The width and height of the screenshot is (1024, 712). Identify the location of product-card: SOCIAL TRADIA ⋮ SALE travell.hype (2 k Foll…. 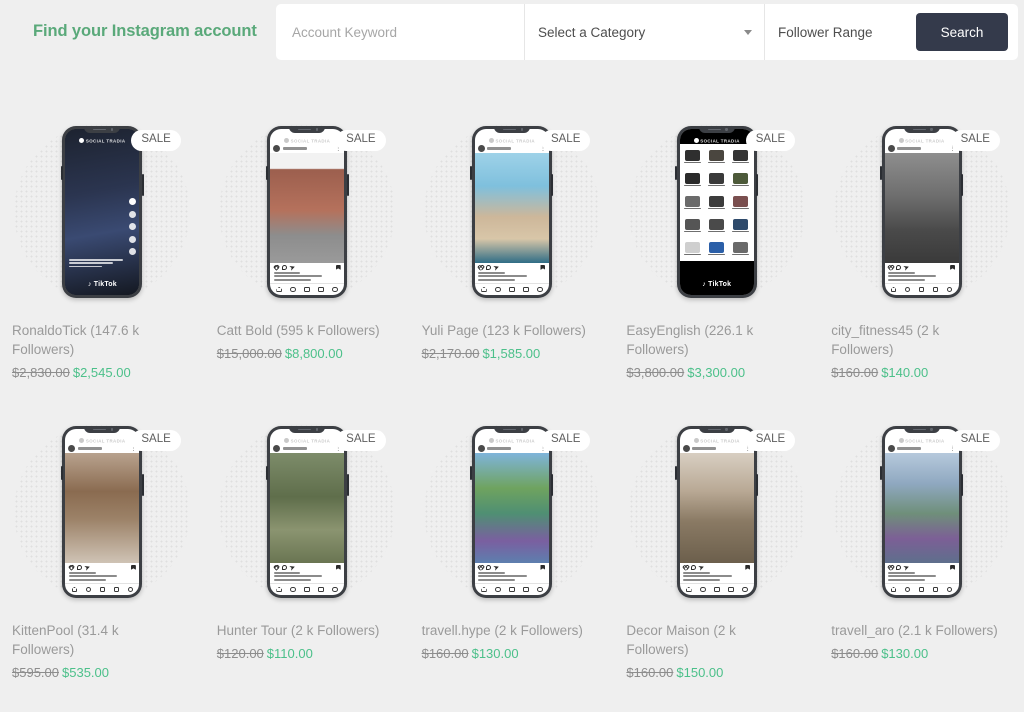
(512, 562).